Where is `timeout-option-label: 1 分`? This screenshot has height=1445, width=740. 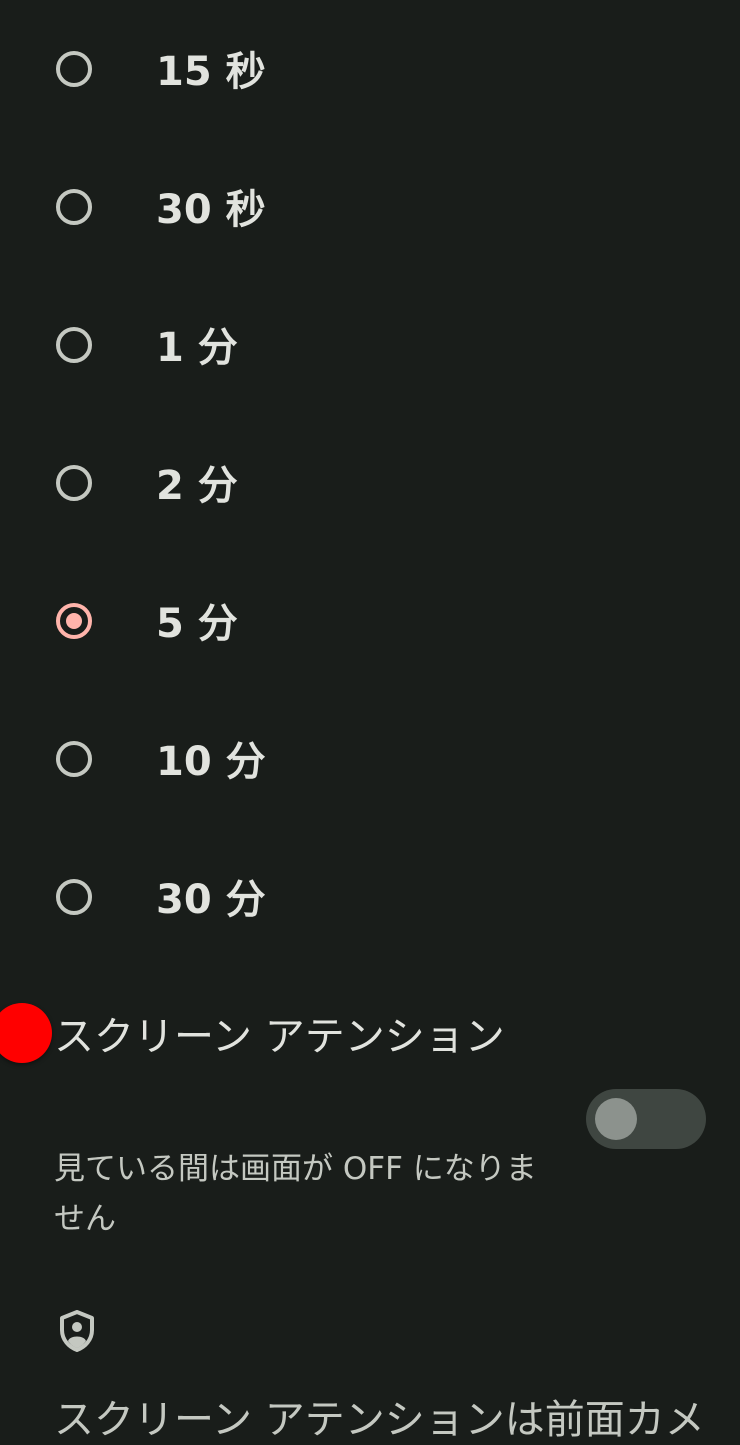 timeout-option-label: 1 分 is located at coordinates (197, 348).